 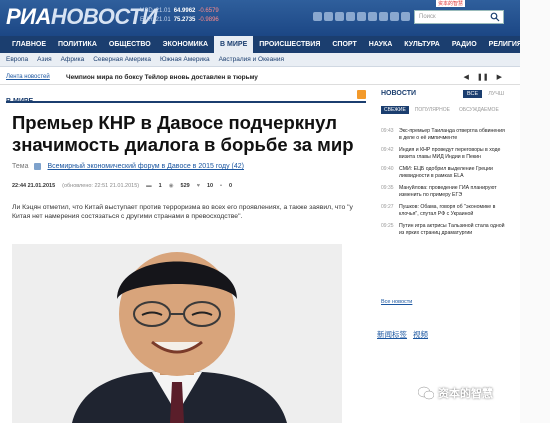 I want to click on promo-links: 新闻标签 视频, so click(x=402, y=334).